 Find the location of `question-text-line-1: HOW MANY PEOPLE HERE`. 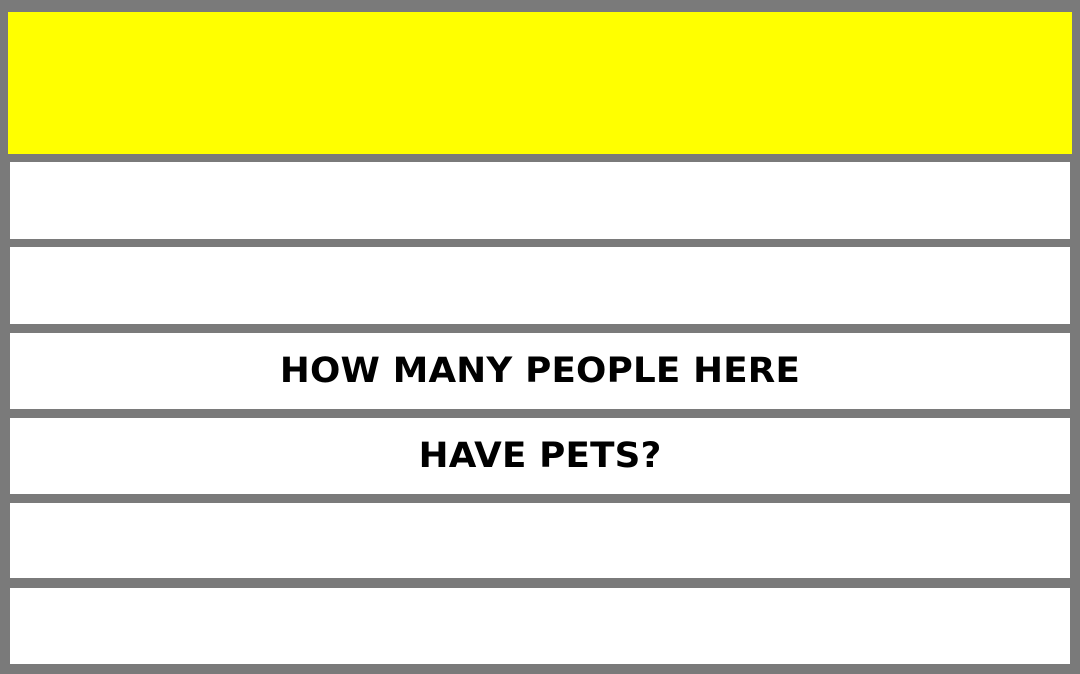

question-text-line-1: HOW MANY PEOPLE HERE is located at coordinates (540, 371).